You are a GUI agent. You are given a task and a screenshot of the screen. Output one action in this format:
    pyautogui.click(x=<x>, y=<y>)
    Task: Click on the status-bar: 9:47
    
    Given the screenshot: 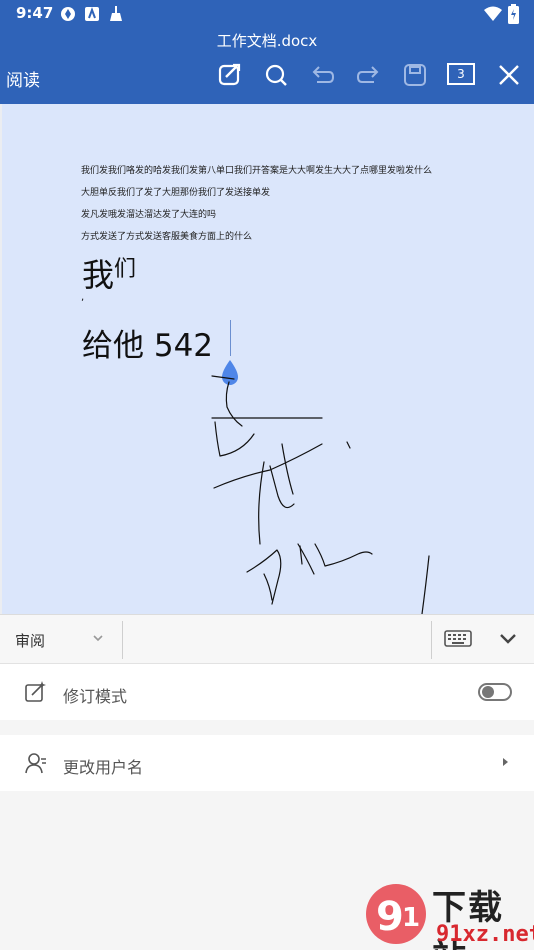 What is the action you would take?
    pyautogui.click(x=267, y=14)
    